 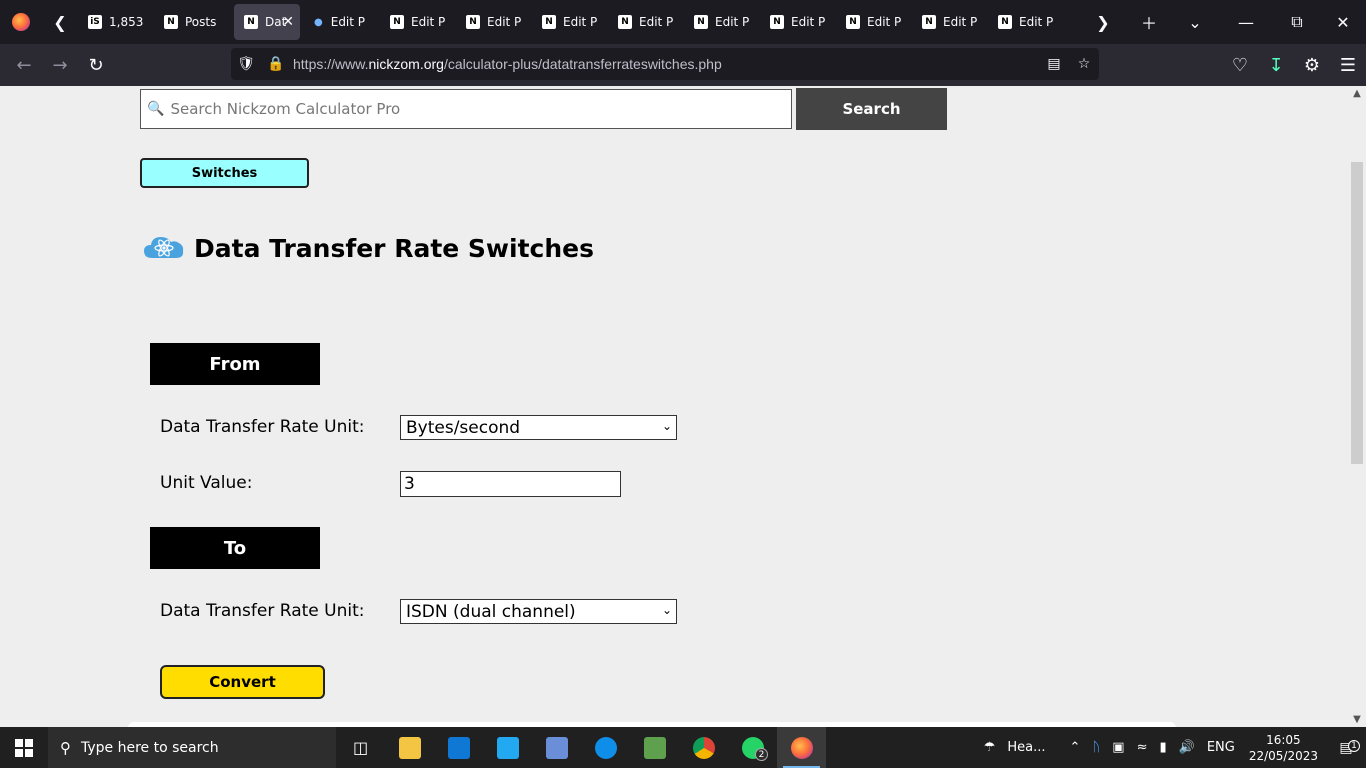 I want to click on page-title: Data Transfer Rate Switches, so click(x=394, y=248).